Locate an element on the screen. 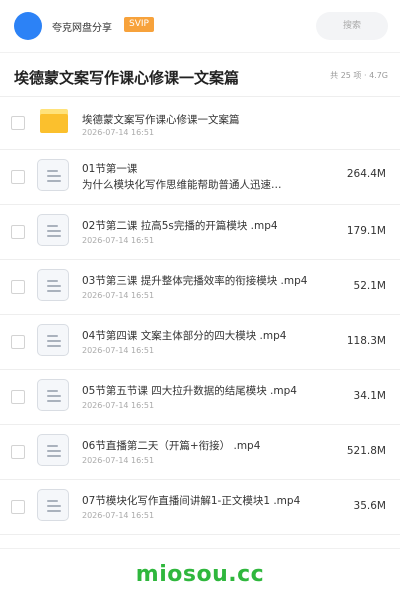 The image size is (400, 600). item-name: 07节模块化写作直播间讲解1-正文模块1 .mp4 is located at coordinates (191, 501).